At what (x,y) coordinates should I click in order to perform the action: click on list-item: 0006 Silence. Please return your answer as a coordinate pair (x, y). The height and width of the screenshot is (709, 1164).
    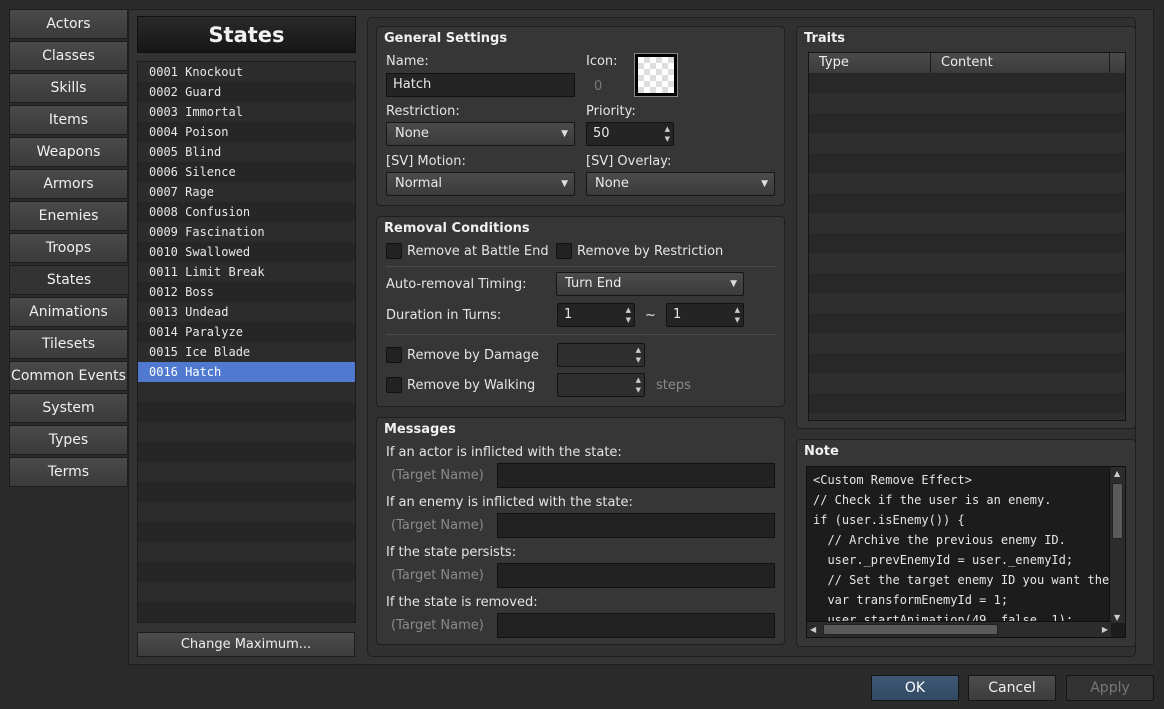
    Looking at the image, I should click on (246, 172).